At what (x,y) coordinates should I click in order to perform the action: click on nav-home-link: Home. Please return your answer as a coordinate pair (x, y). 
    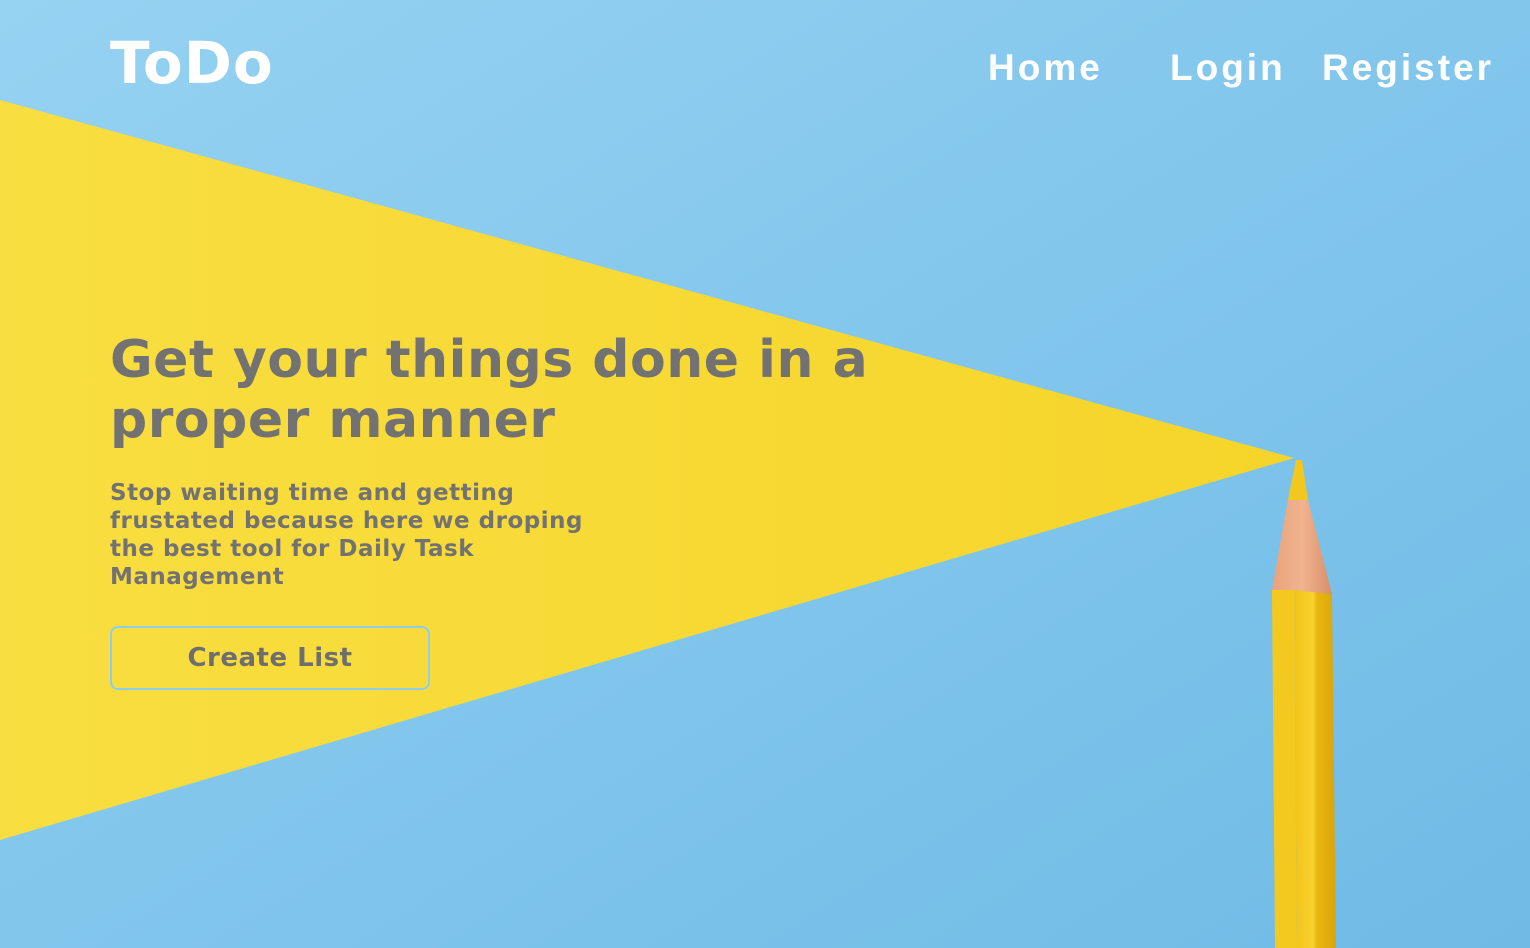
    Looking at the image, I should click on (1045, 68).